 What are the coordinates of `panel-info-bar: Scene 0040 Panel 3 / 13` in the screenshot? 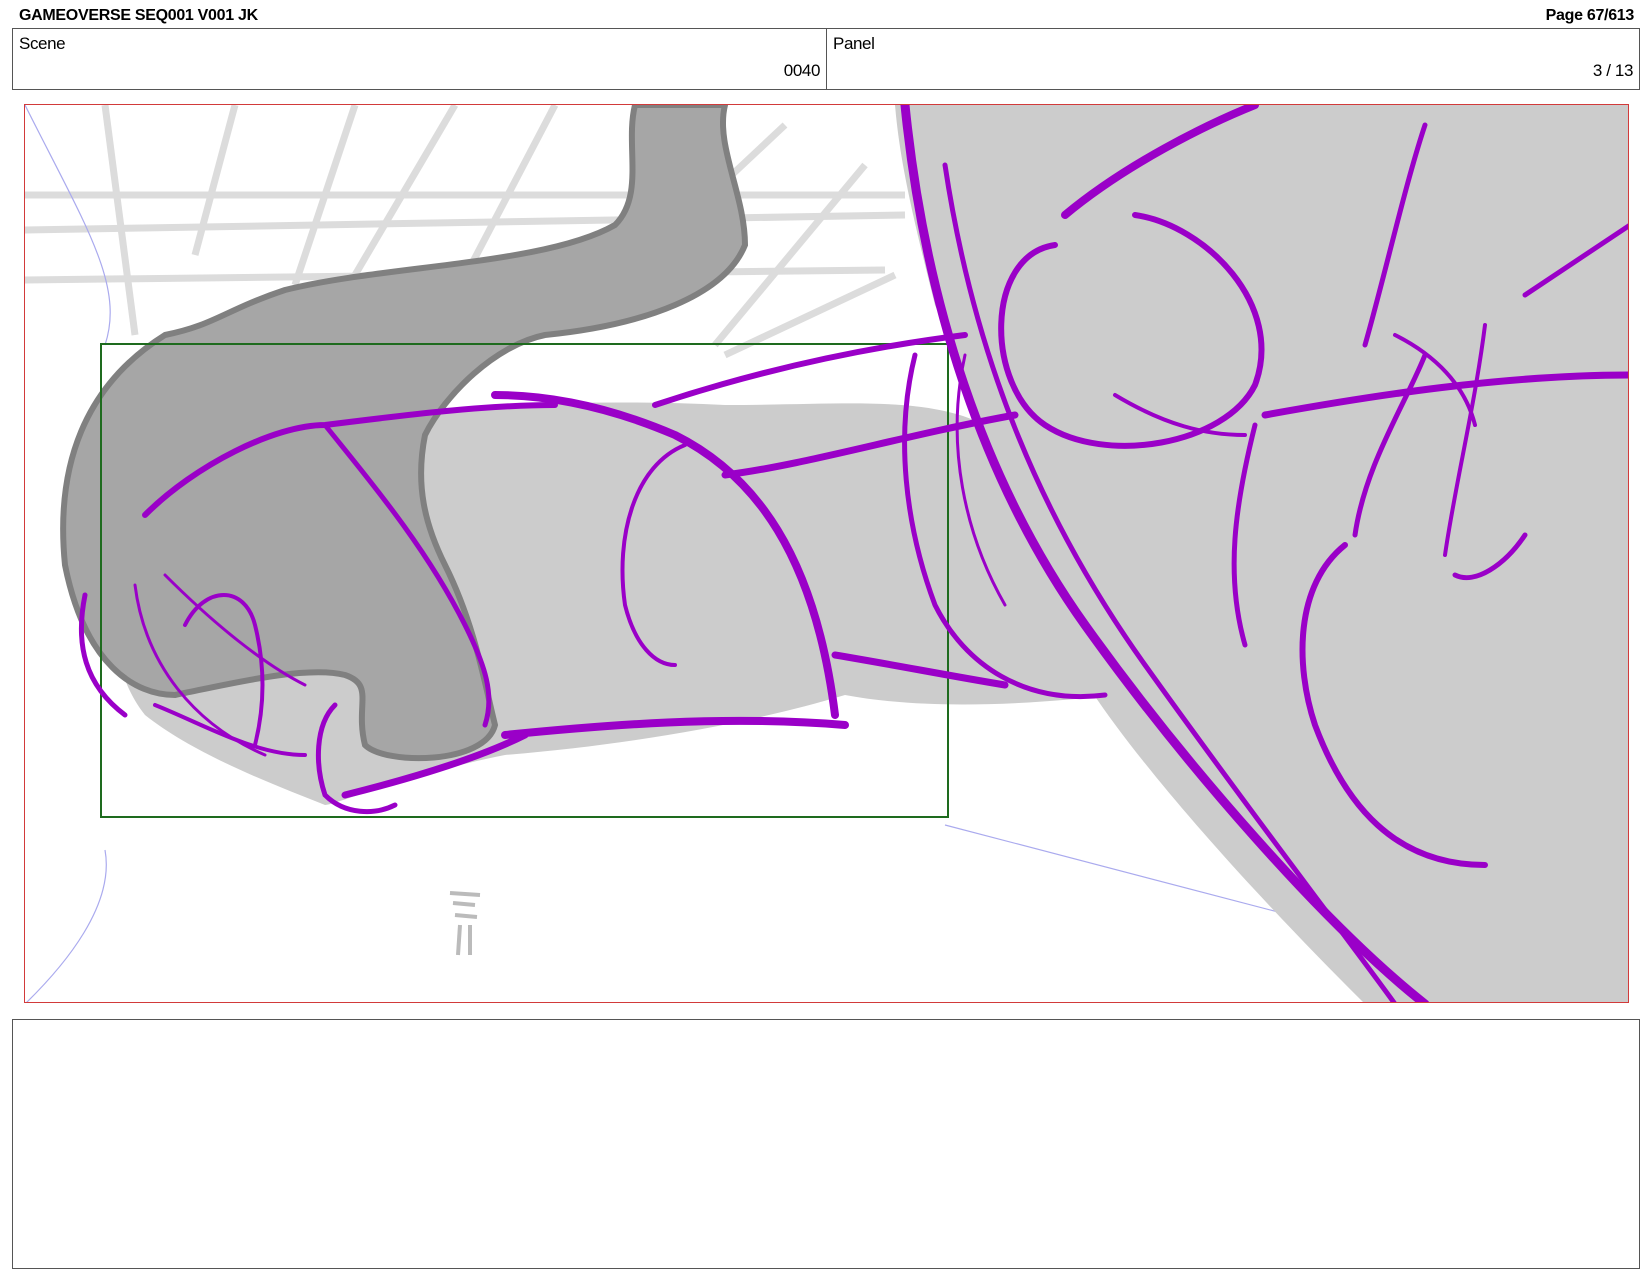 It's located at (826, 59).